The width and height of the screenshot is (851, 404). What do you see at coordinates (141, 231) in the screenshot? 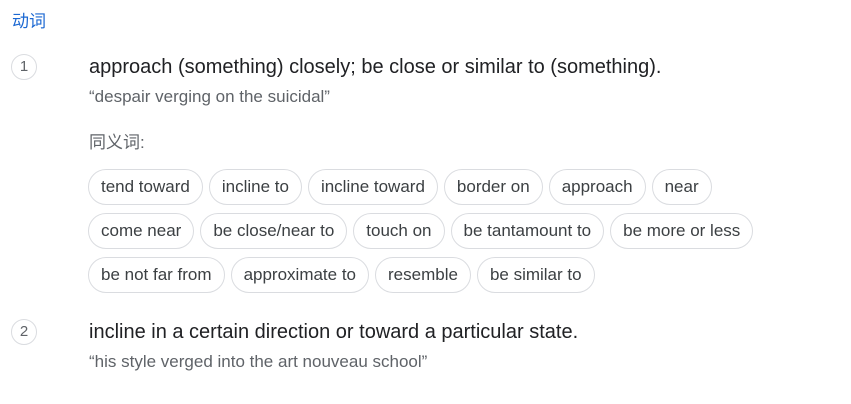
I see `synonym-chip: come near` at bounding box center [141, 231].